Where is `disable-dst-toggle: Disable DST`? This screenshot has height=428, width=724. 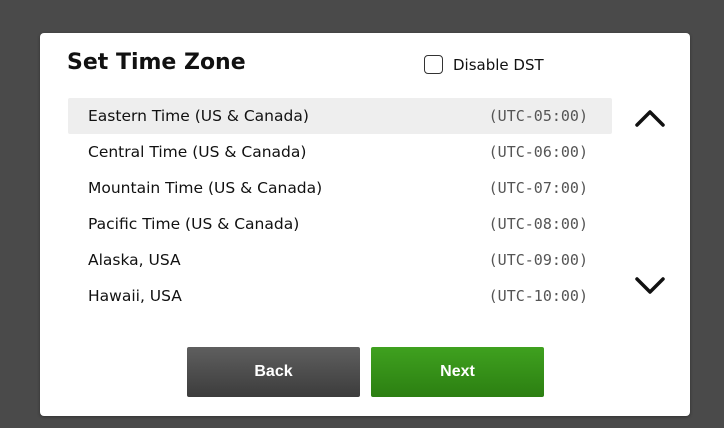
disable-dst-toggle: Disable DST is located at coordinates (484, 64).